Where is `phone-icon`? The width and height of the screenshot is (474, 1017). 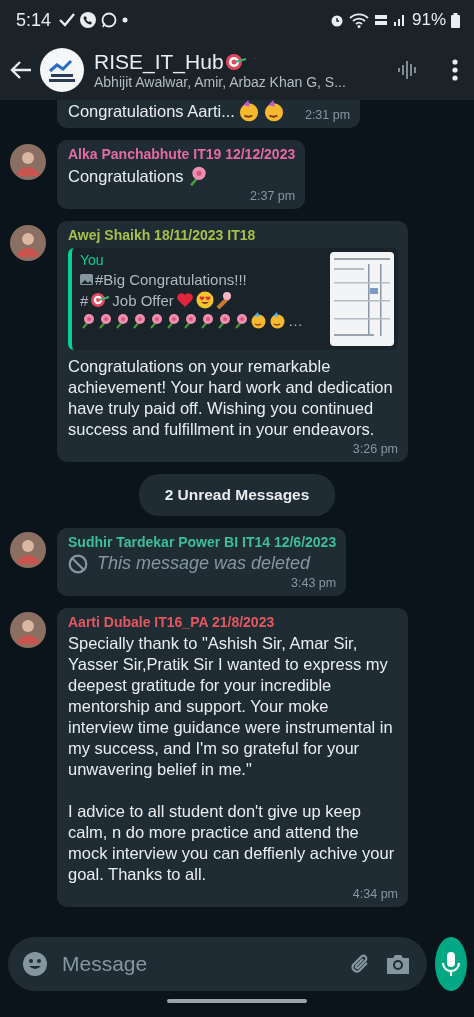
phone-icon is located at coordinates (88, 20).